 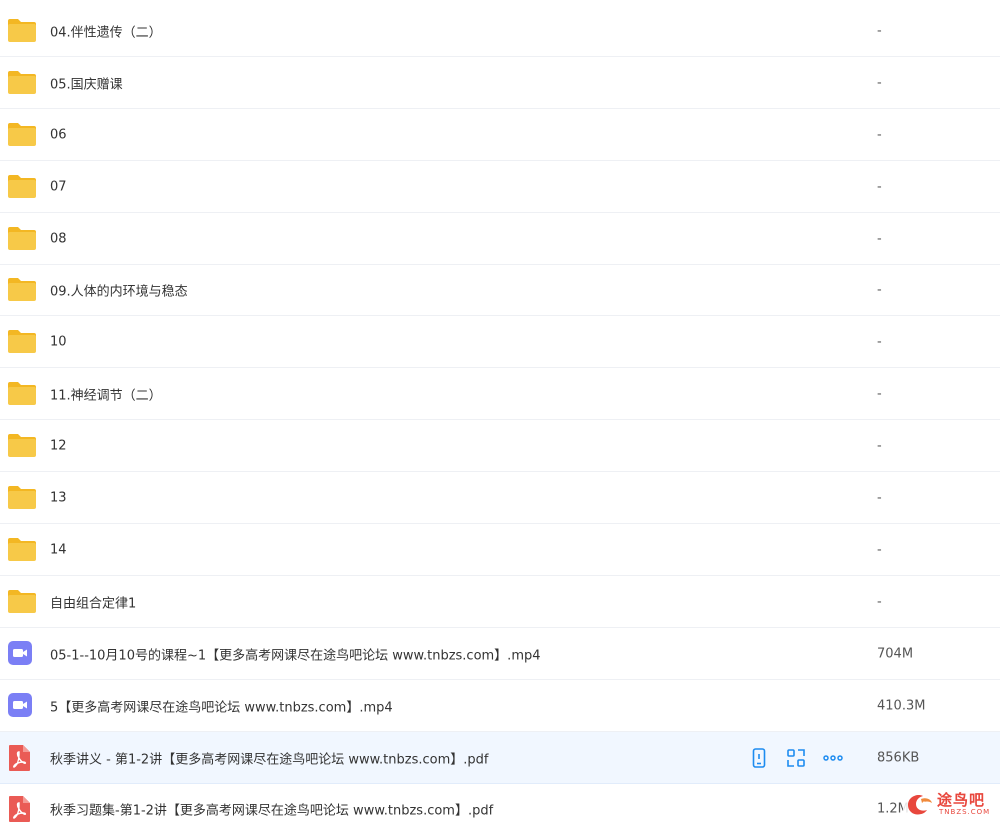 I want to click on file-name: 09.人体的内环境与稳态, so click(x=119, y=290).